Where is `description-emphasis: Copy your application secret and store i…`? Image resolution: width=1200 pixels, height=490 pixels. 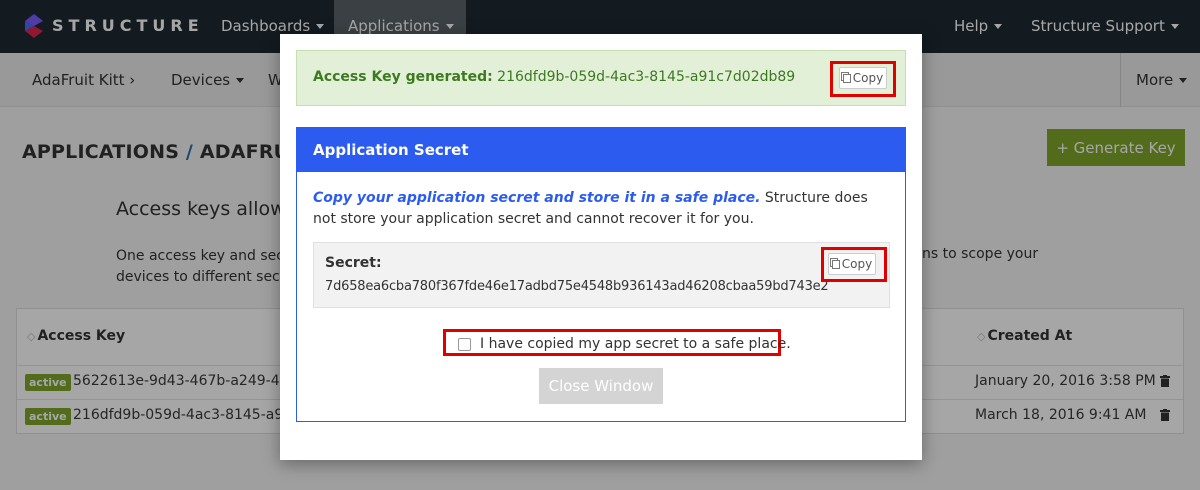 description-emphasis: Copy your application secret and store i… is located at coordinates (537, 198).